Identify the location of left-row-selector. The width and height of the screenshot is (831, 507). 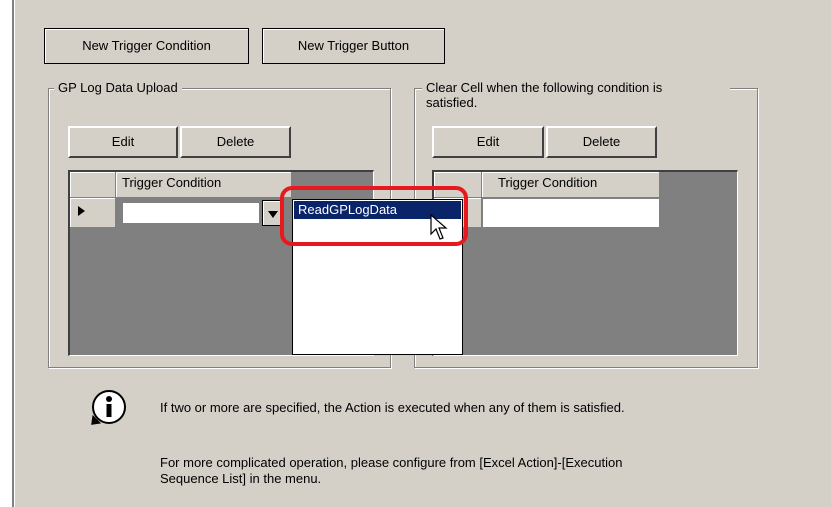
(93, 213).